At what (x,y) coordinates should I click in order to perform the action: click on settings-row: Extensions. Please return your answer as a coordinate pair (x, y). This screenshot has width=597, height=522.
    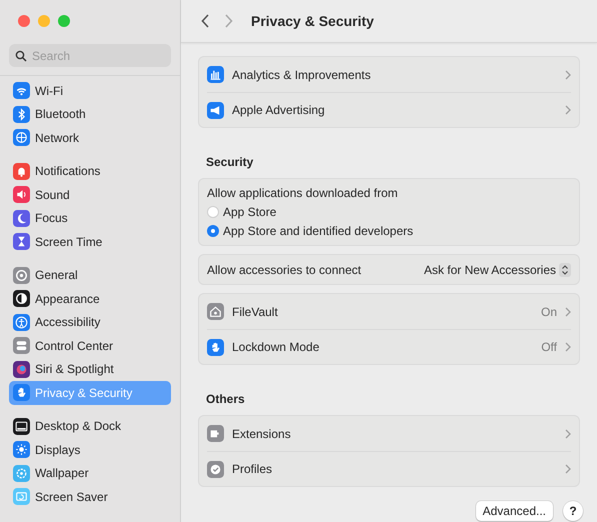
    Looking at the image, I should click on (389, 433).